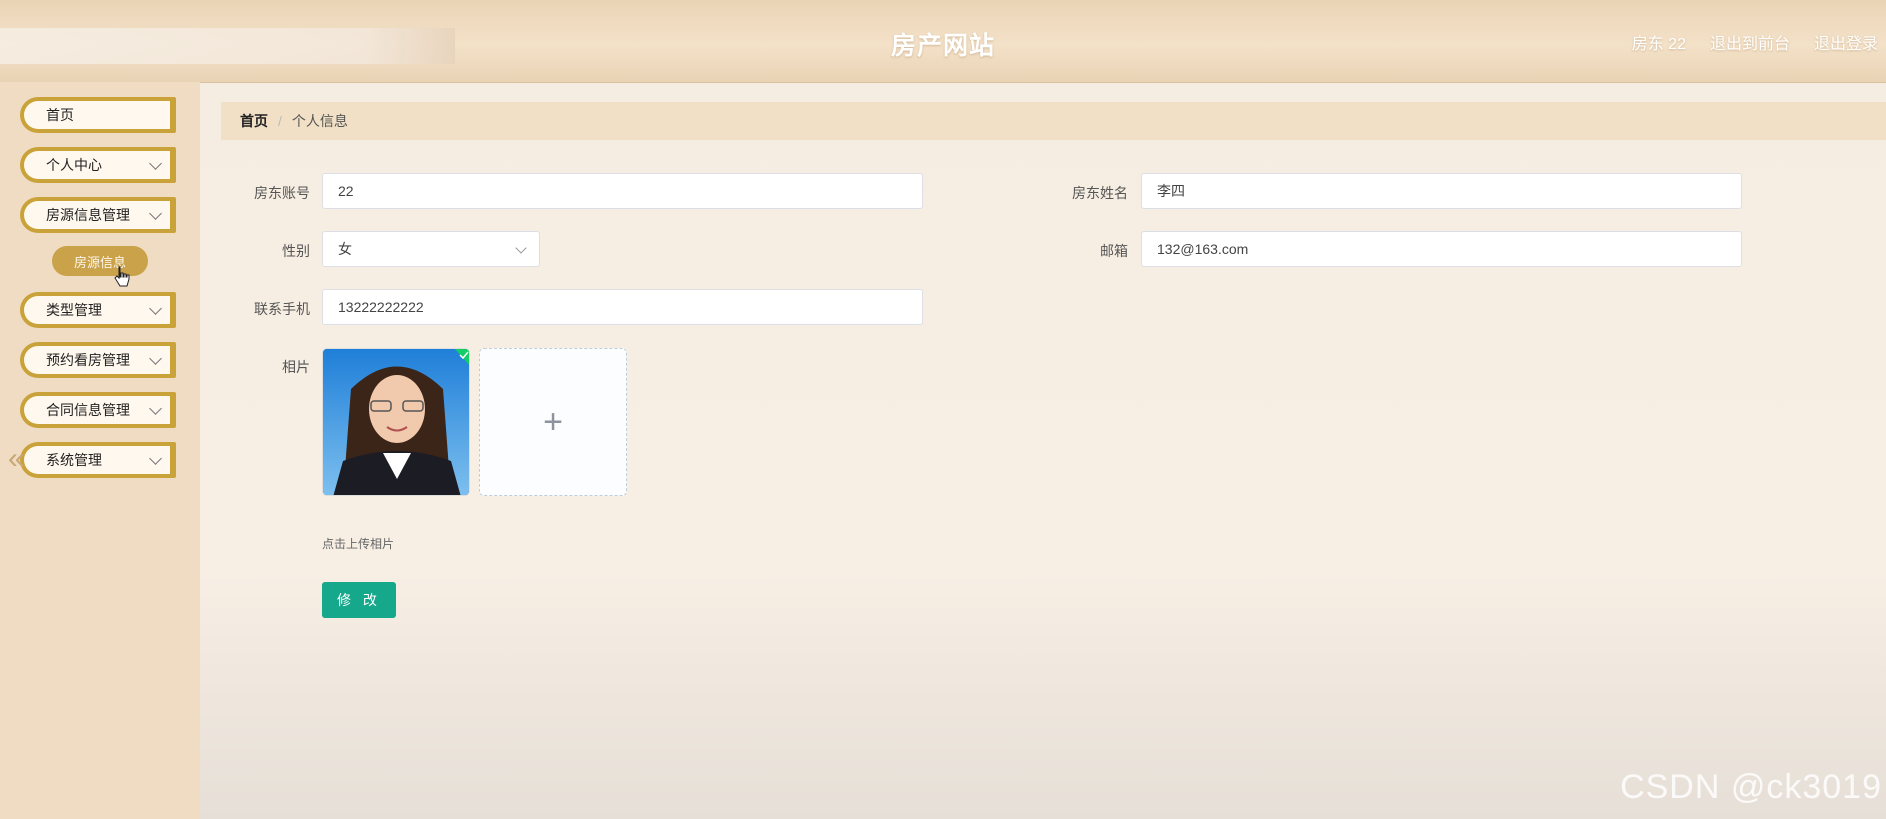 This screenshot has width=1886, height=819. What do you see at coordinates (296, 251) in the screenshot?
I see `gender-label: 性别` at bounding box center [296, 251].